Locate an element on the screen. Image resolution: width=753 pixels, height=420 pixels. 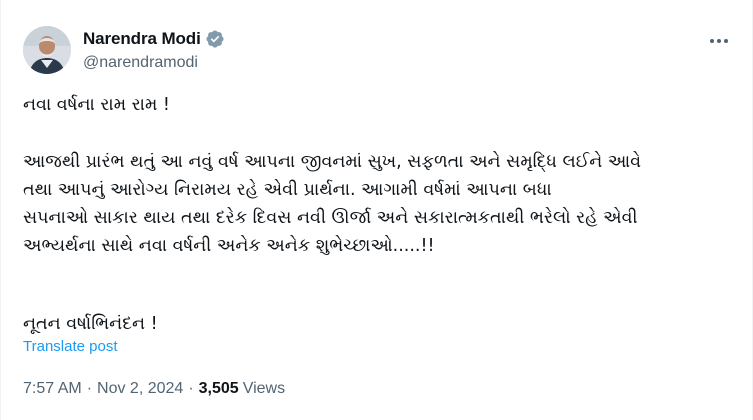
verified-badge-icon is located at coordinates (215, 39).